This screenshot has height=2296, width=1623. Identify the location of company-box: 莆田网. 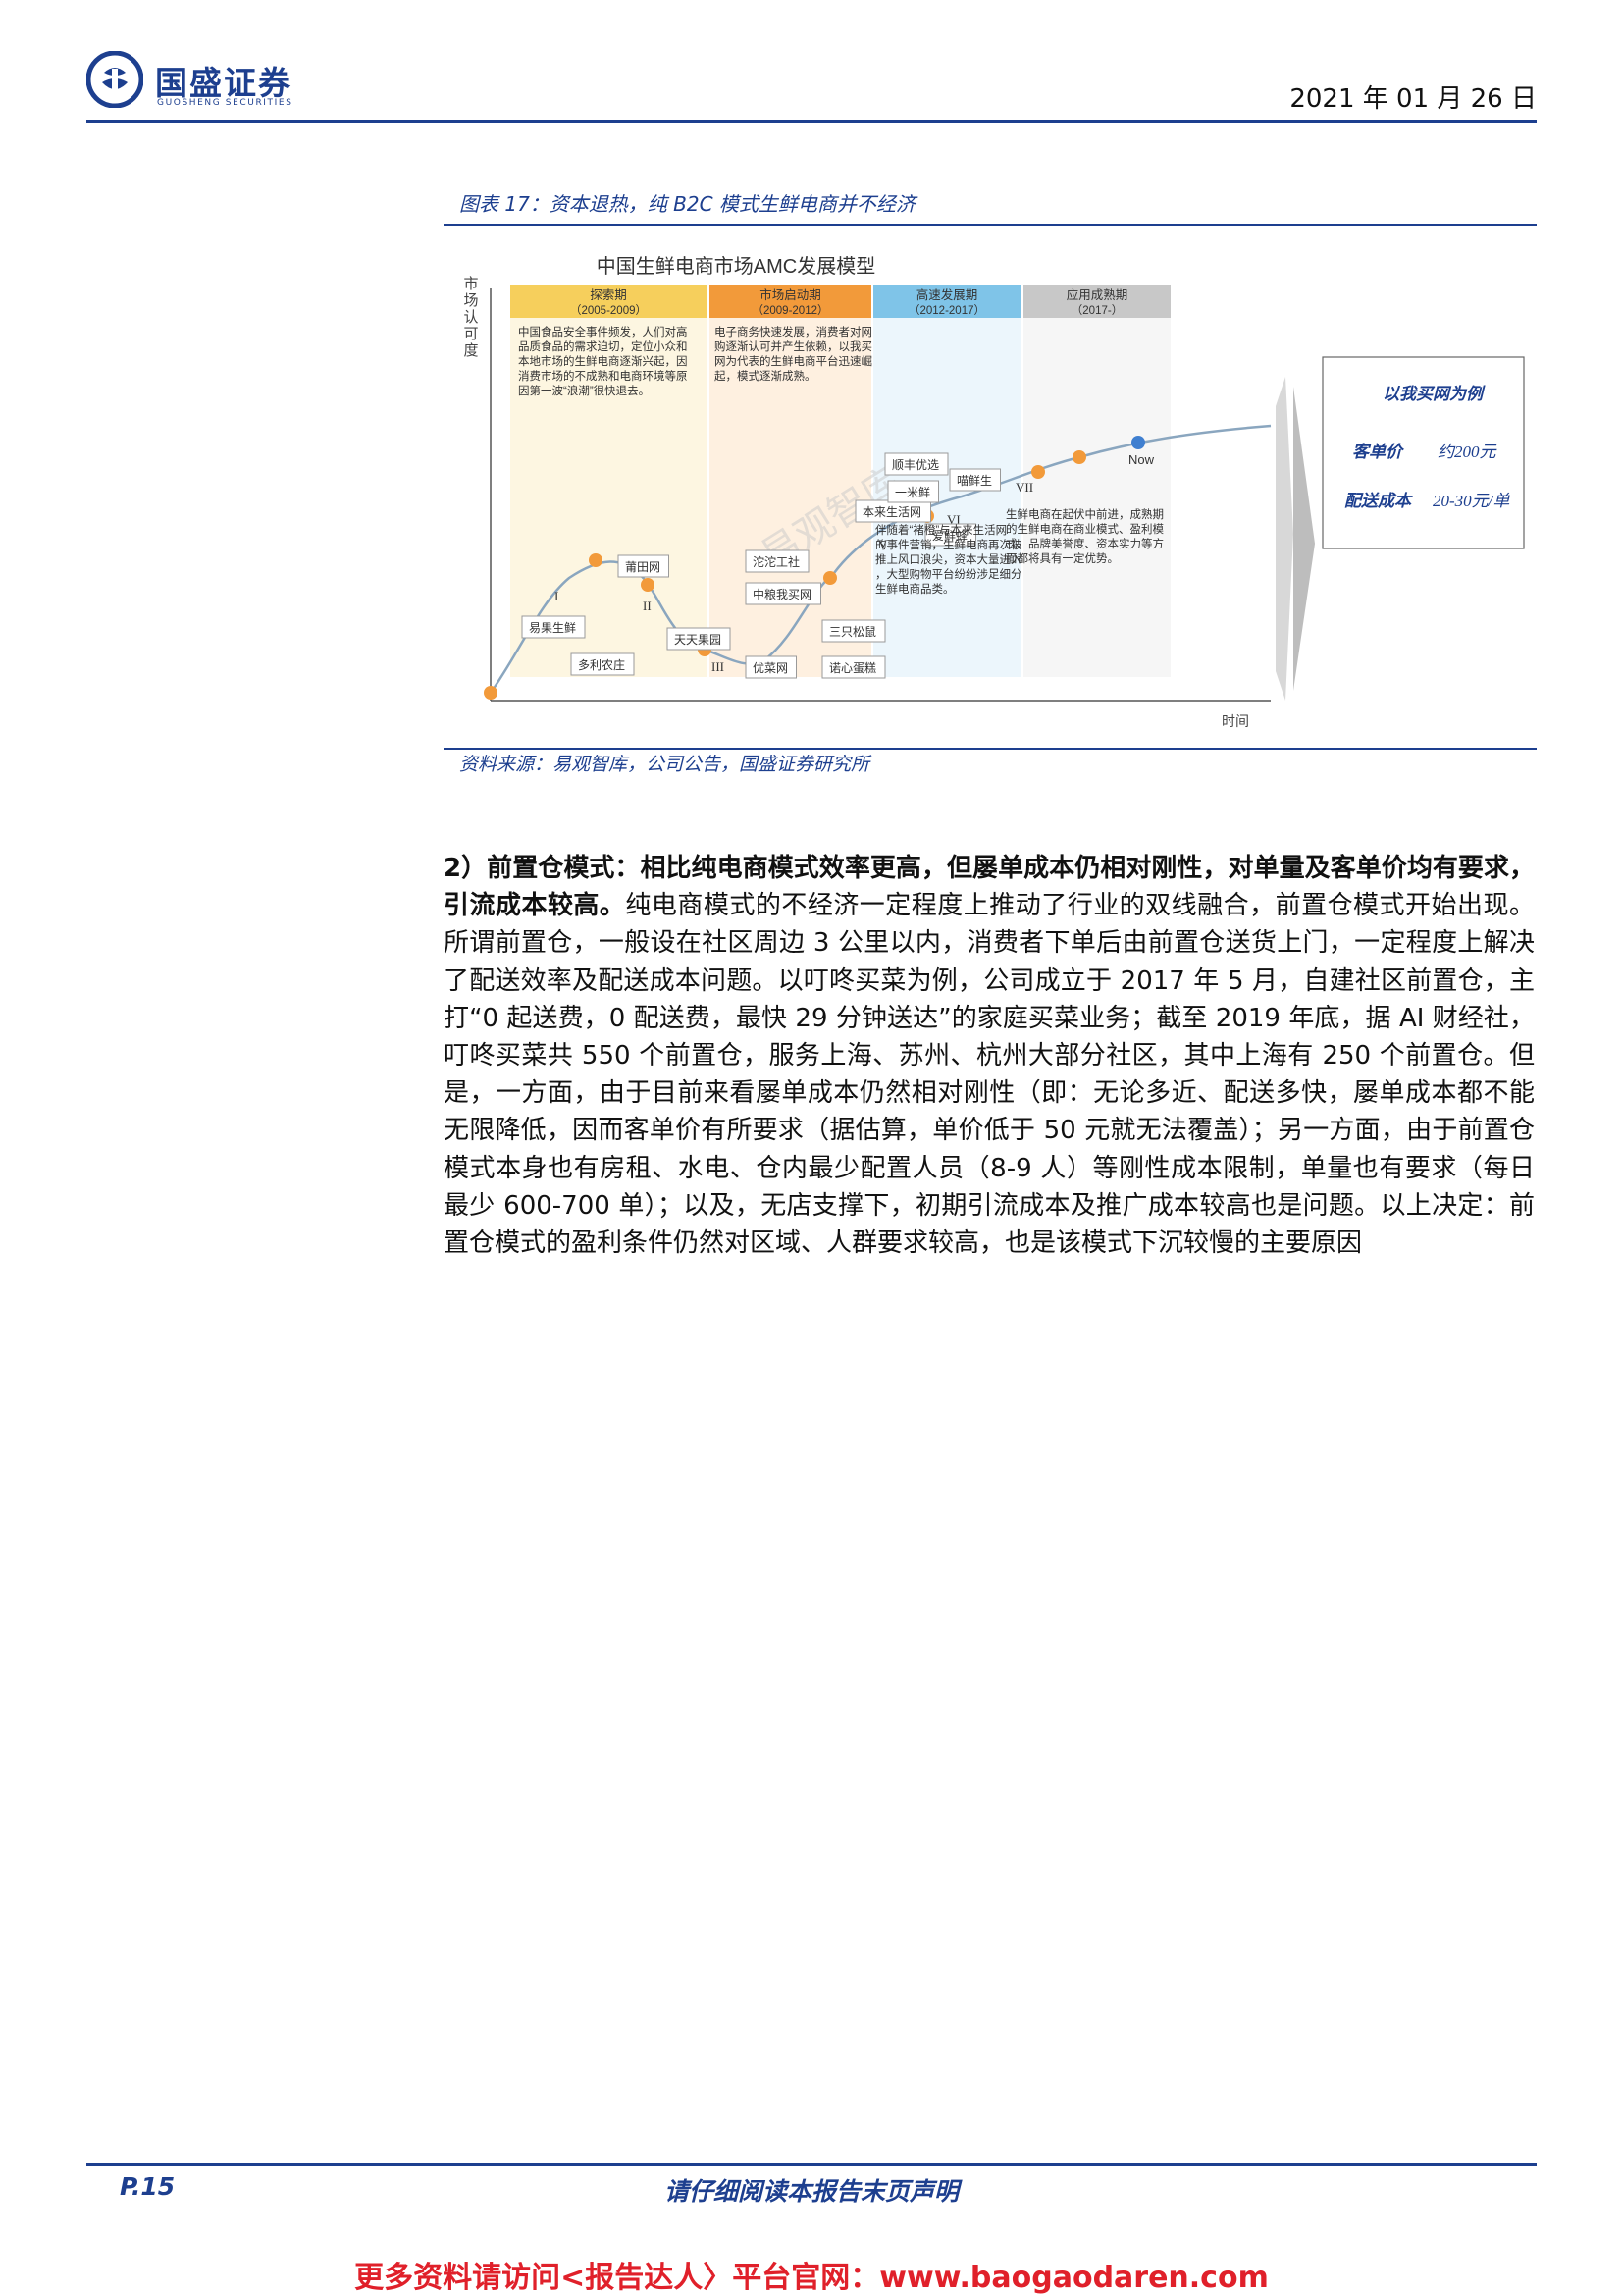
(643, 566).